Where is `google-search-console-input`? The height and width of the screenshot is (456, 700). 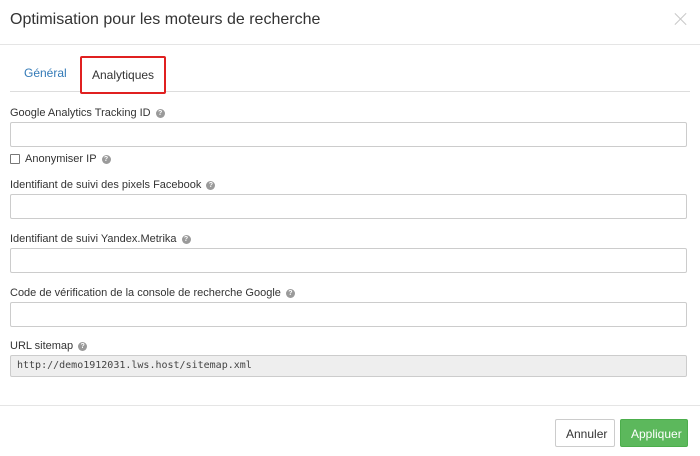 google-search-console-input is located at coordinates (348, 314).